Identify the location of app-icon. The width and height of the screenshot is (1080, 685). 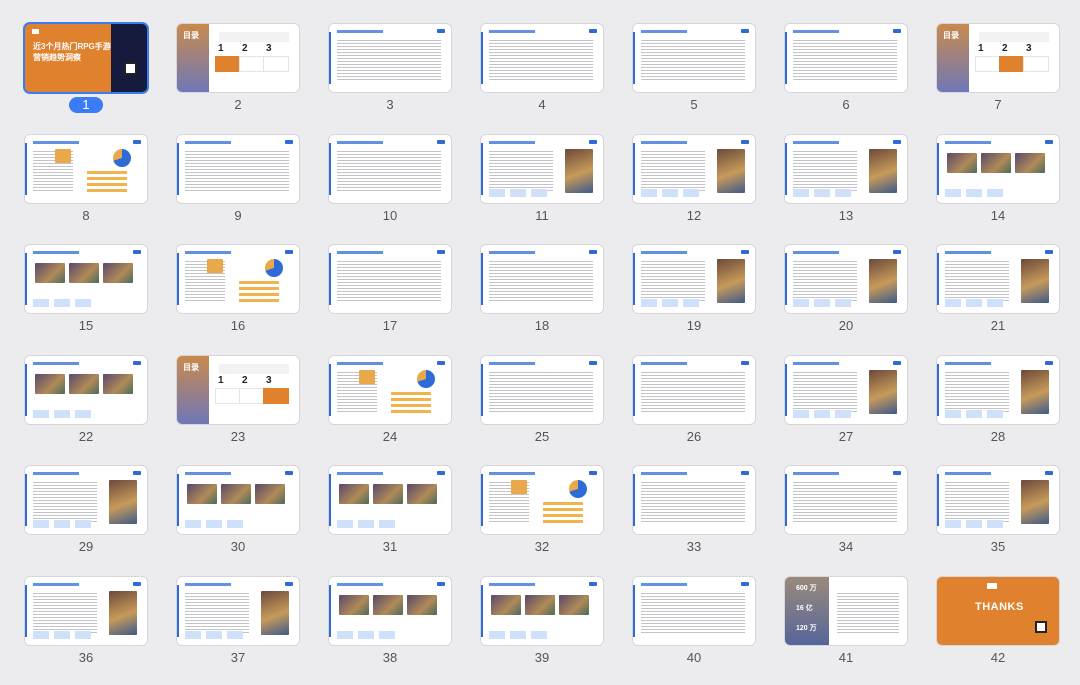
(367, 377).